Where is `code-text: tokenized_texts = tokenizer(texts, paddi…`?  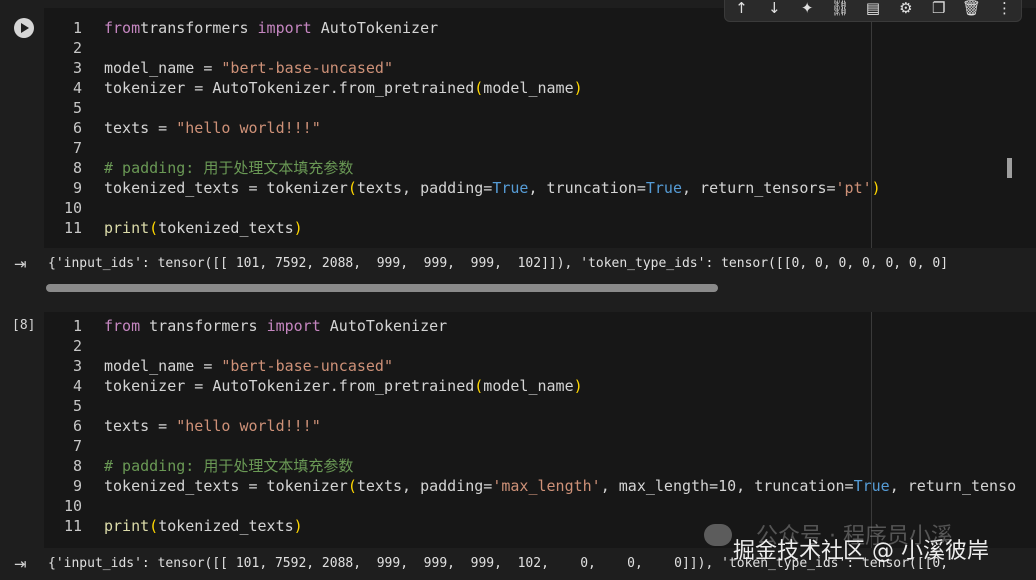
code-text: tokenized_texts = tokenizer(texts, paddi… is located at coordinates (560, 486).